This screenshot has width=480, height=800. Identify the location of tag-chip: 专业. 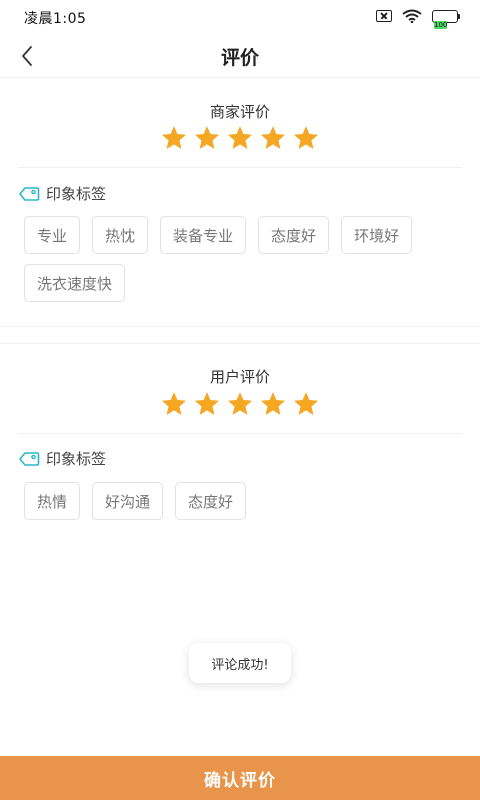
(52, 235).